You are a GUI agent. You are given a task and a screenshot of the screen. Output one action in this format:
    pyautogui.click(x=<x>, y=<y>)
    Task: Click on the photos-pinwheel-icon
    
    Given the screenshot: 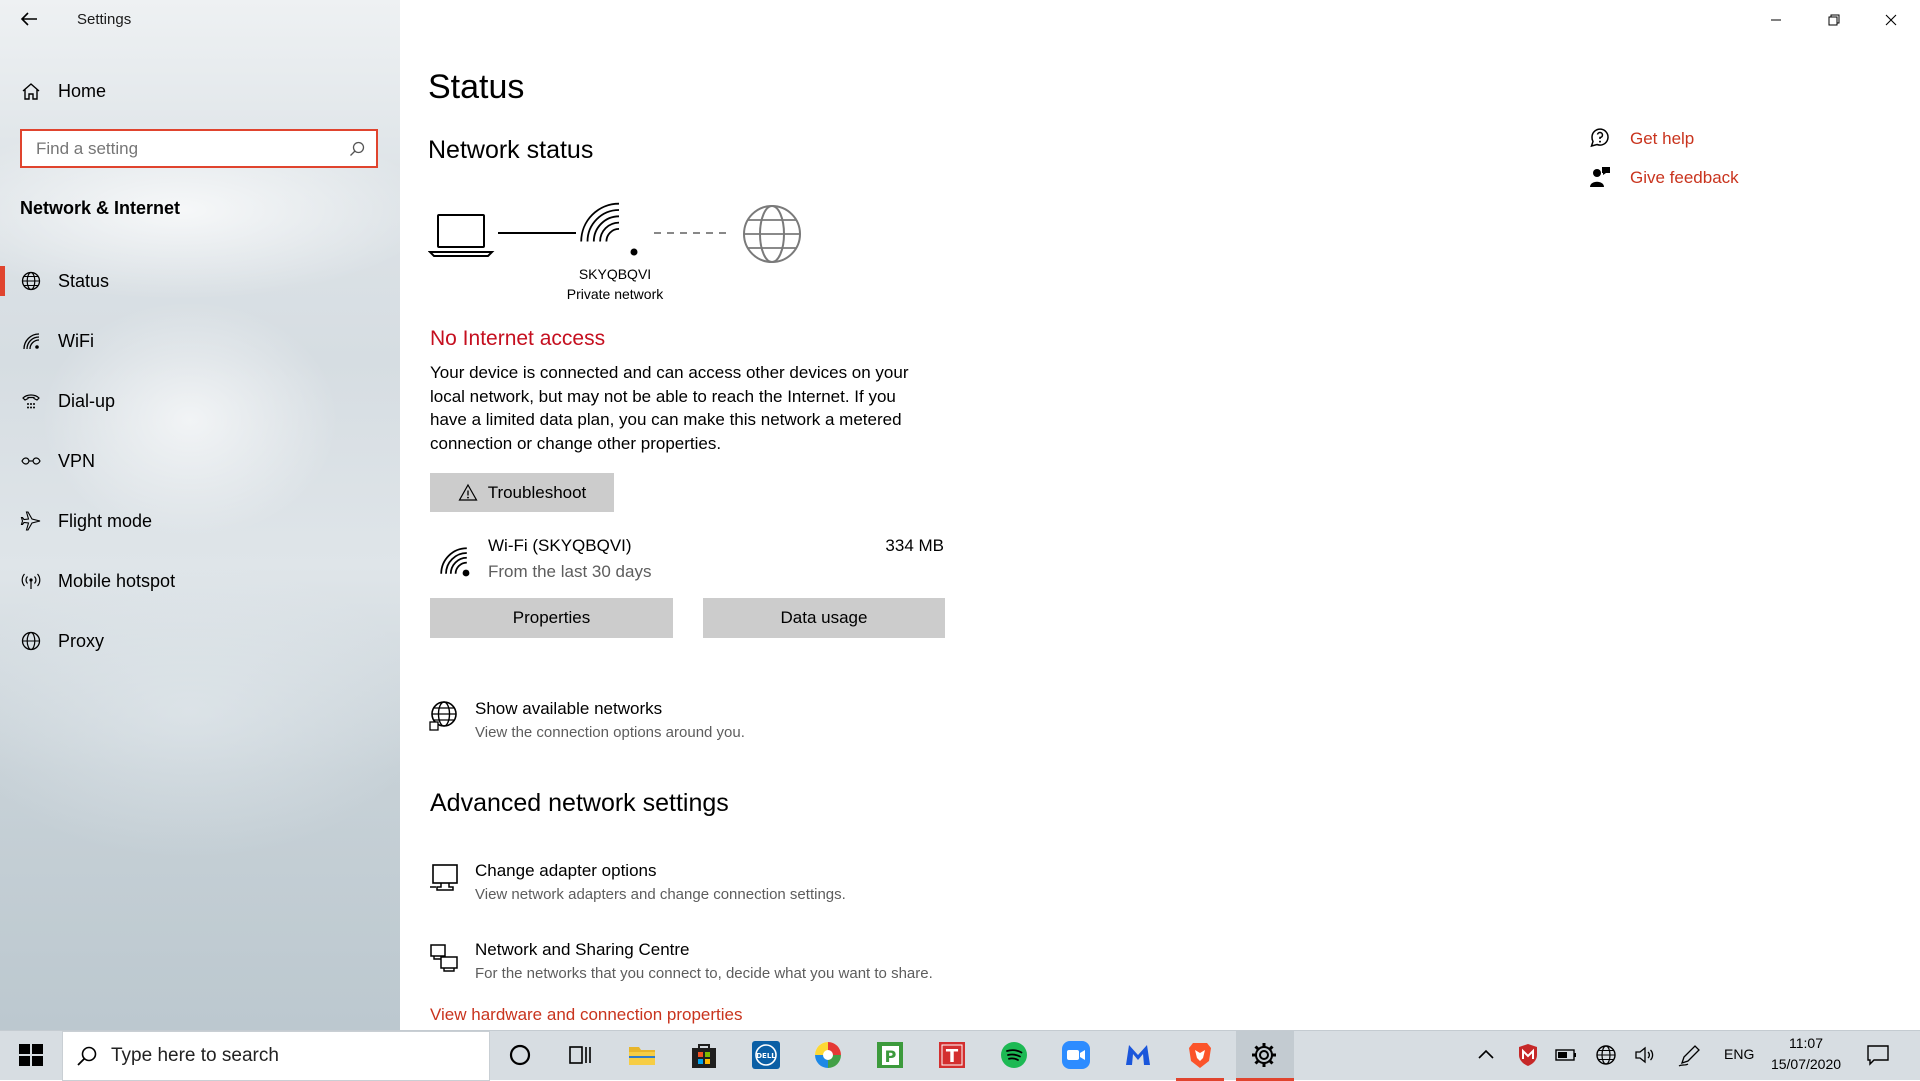 What is the action you would take?
    pyautogui.click(x=828, y=1055)
    